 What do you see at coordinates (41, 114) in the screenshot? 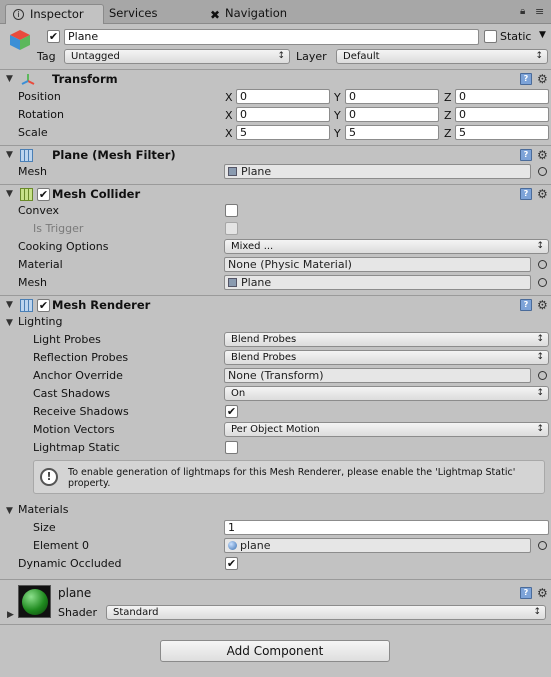
I see `rotation-label: Rotation` at bounding box center [41, 114].